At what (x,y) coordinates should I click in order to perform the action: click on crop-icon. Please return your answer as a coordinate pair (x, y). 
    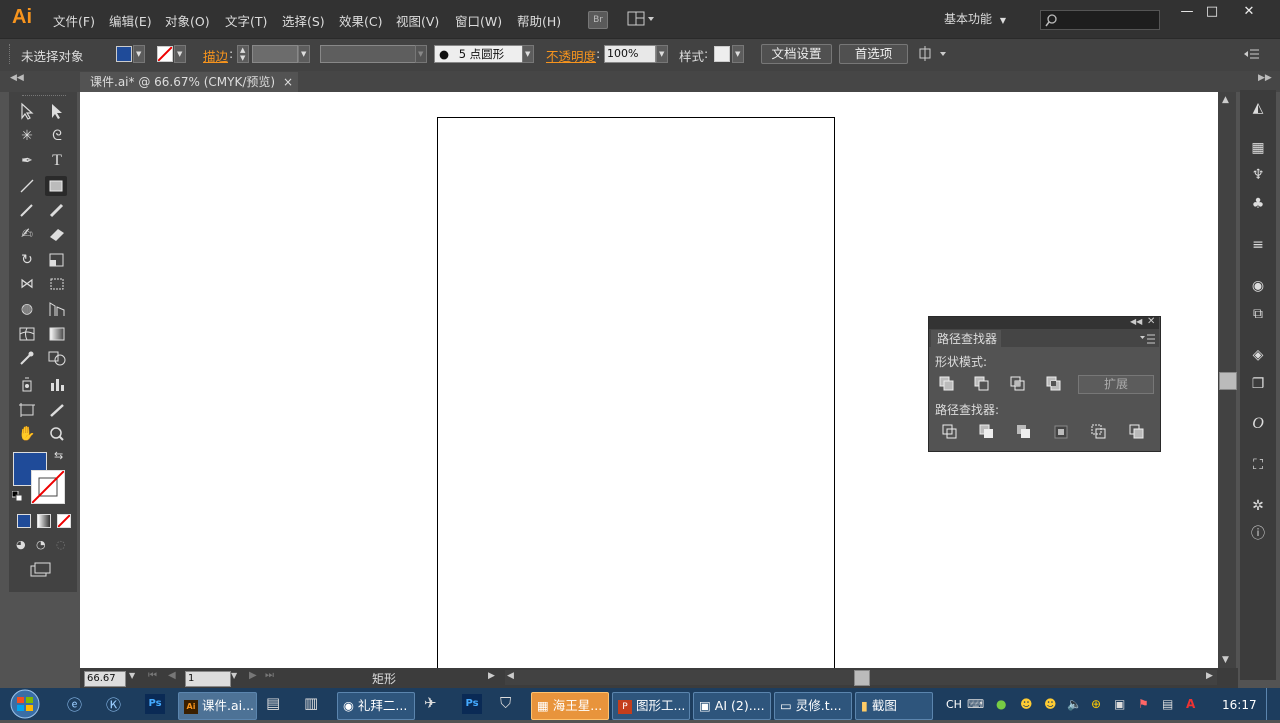
    Looking at the image, I should click on (1061, 432).